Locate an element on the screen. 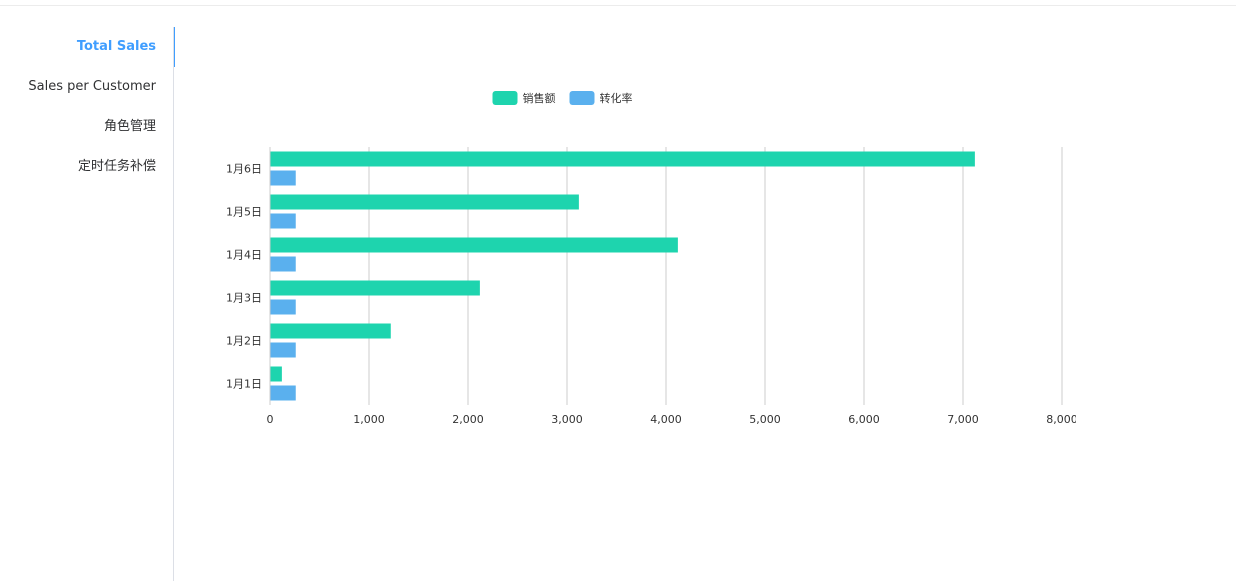  y-tick-label: 1月4日 is located at coordinates (244, 255).